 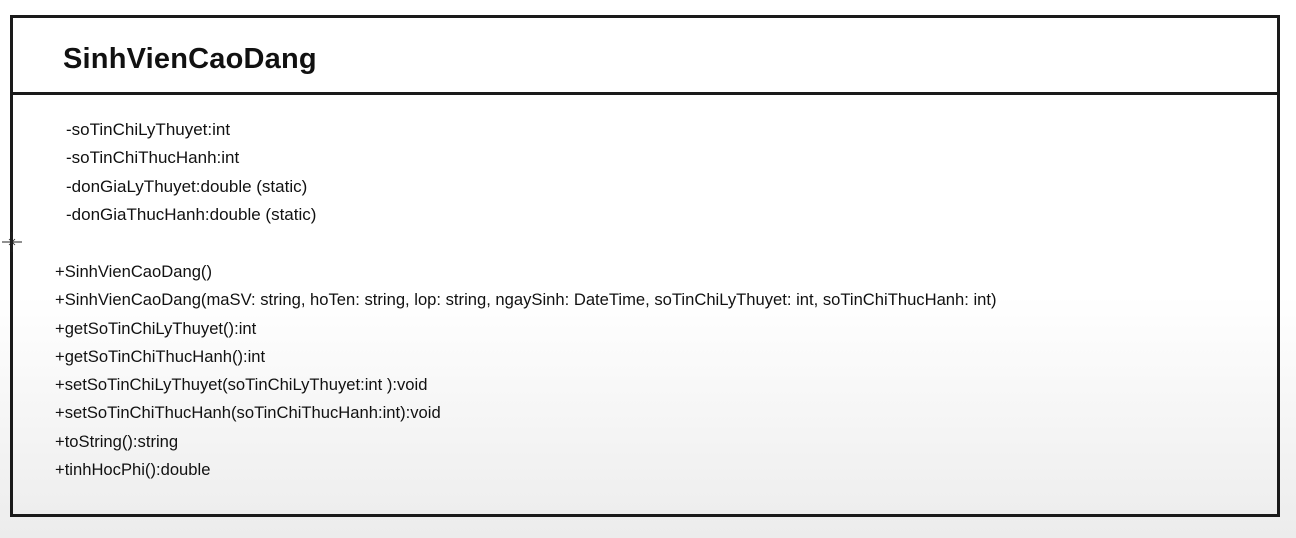 What do you see at coordinates (160, 356) in the screenshot?
I see `method-item: +getSoTinChiThucHanh():int` at bounding box center [160, 356].